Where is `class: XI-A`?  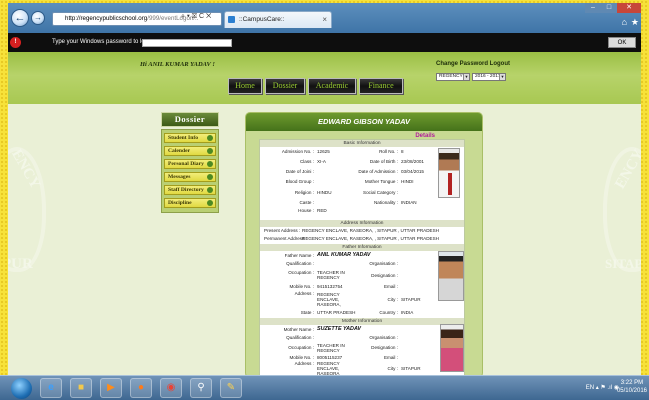
class: XI-A is located at coordinates (321, 161).